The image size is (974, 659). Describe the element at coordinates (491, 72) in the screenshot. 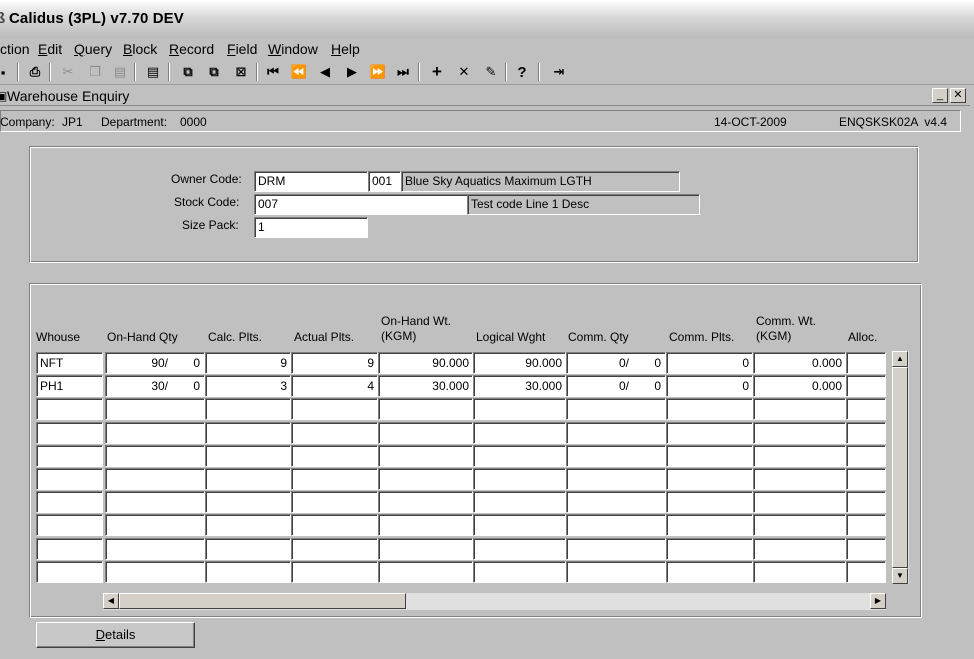

I see `lock-record-icon: ✎` at that location.